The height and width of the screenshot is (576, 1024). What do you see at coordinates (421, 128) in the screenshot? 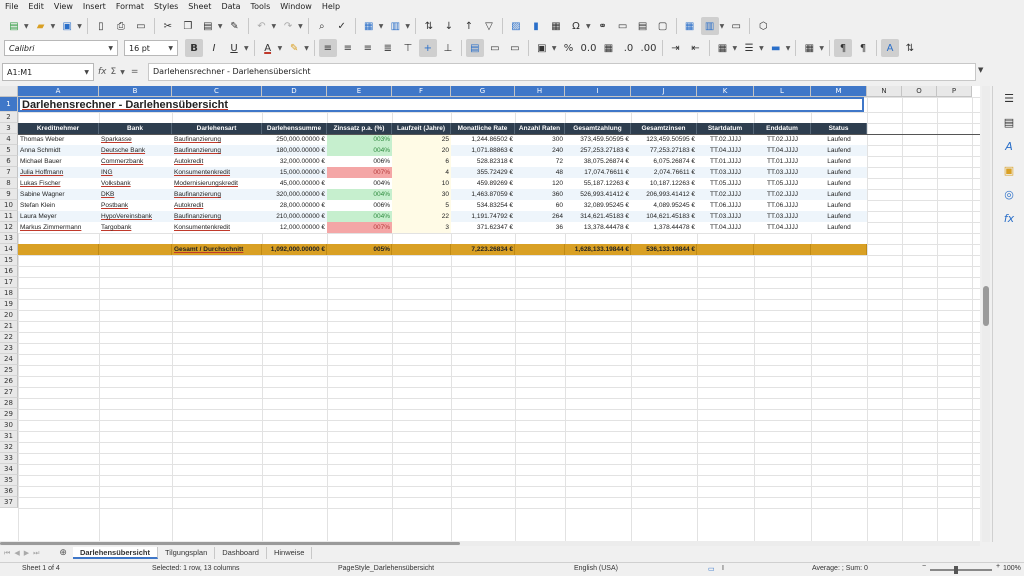
I see `table-header: Laufzeit (Jahre)` at bounding box center [421, 128].